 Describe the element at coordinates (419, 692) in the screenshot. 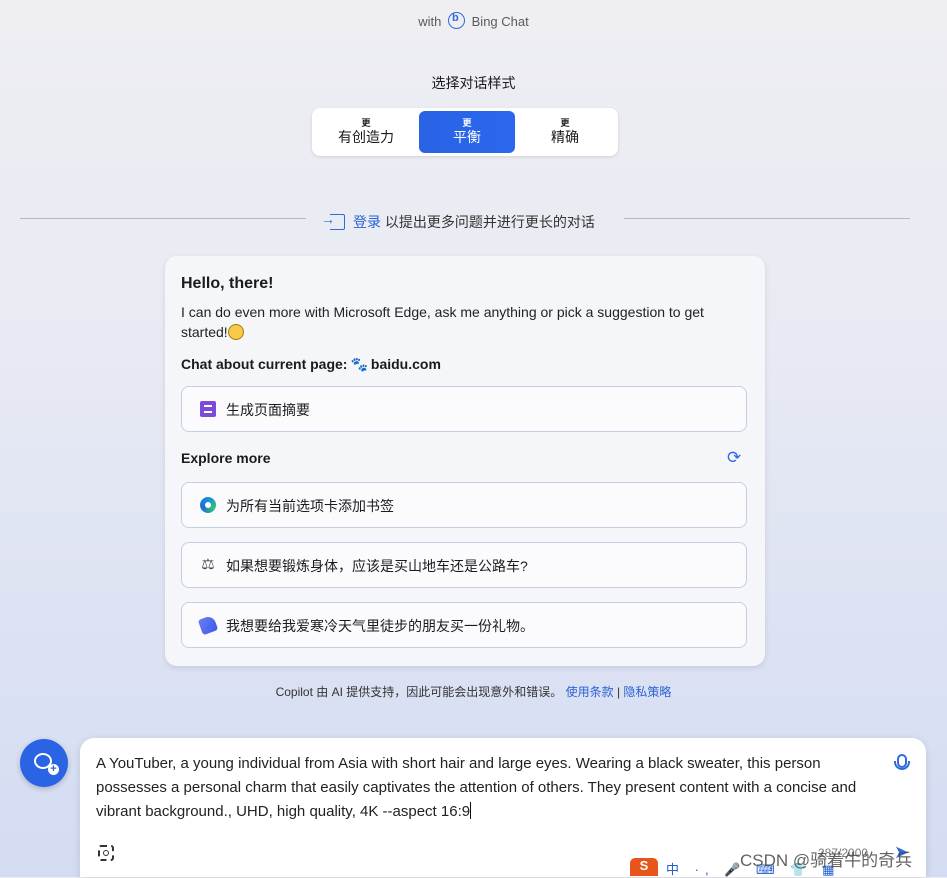

I see `disclaimer-text: Copilot 由 AI 提供支持，因此可能会出现意外和错误。` at that location.